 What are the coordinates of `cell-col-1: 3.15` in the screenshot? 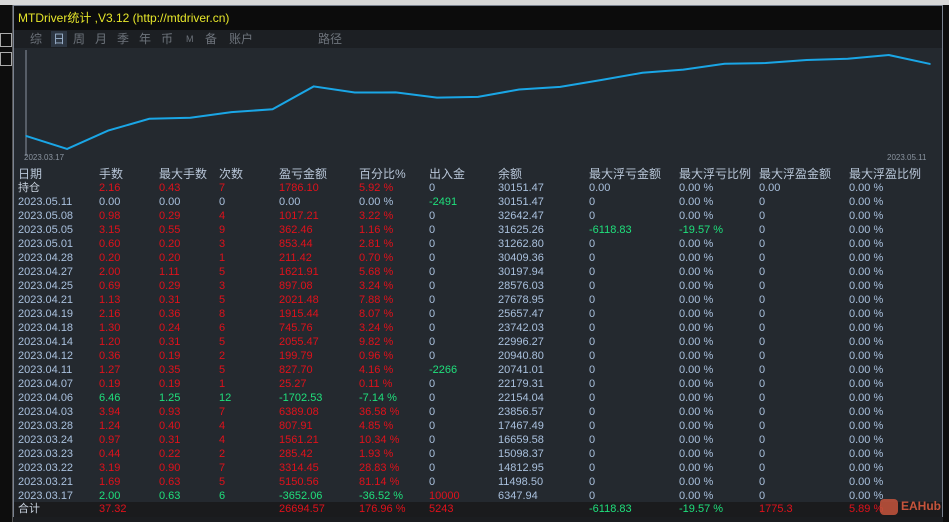 It's located at (110, 230).